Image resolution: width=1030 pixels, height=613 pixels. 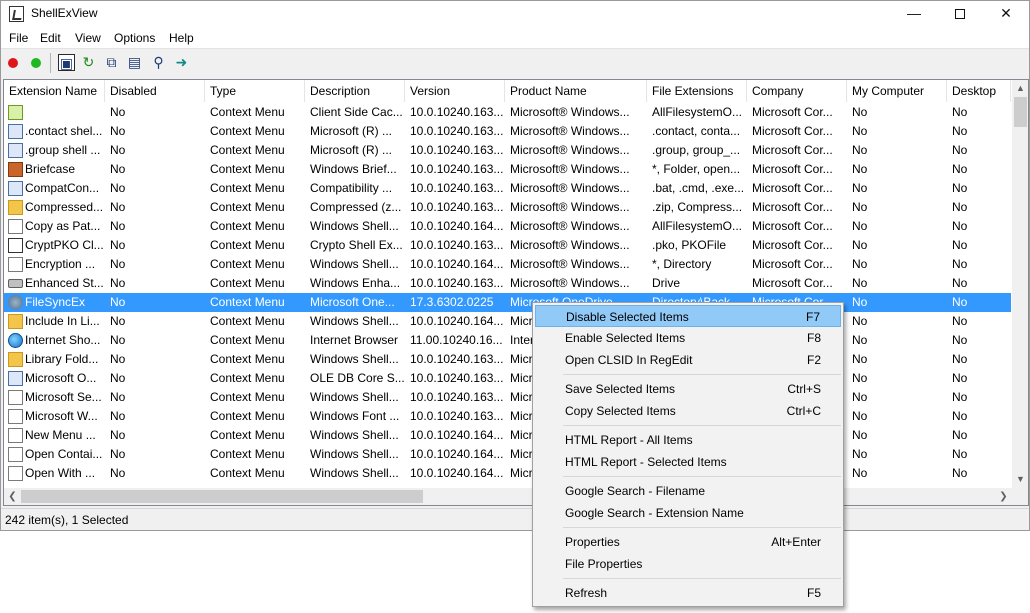 I want to click on menu-item-html-report-selected-items: HTML Report - Selected Items, so click(x=688, y=462).